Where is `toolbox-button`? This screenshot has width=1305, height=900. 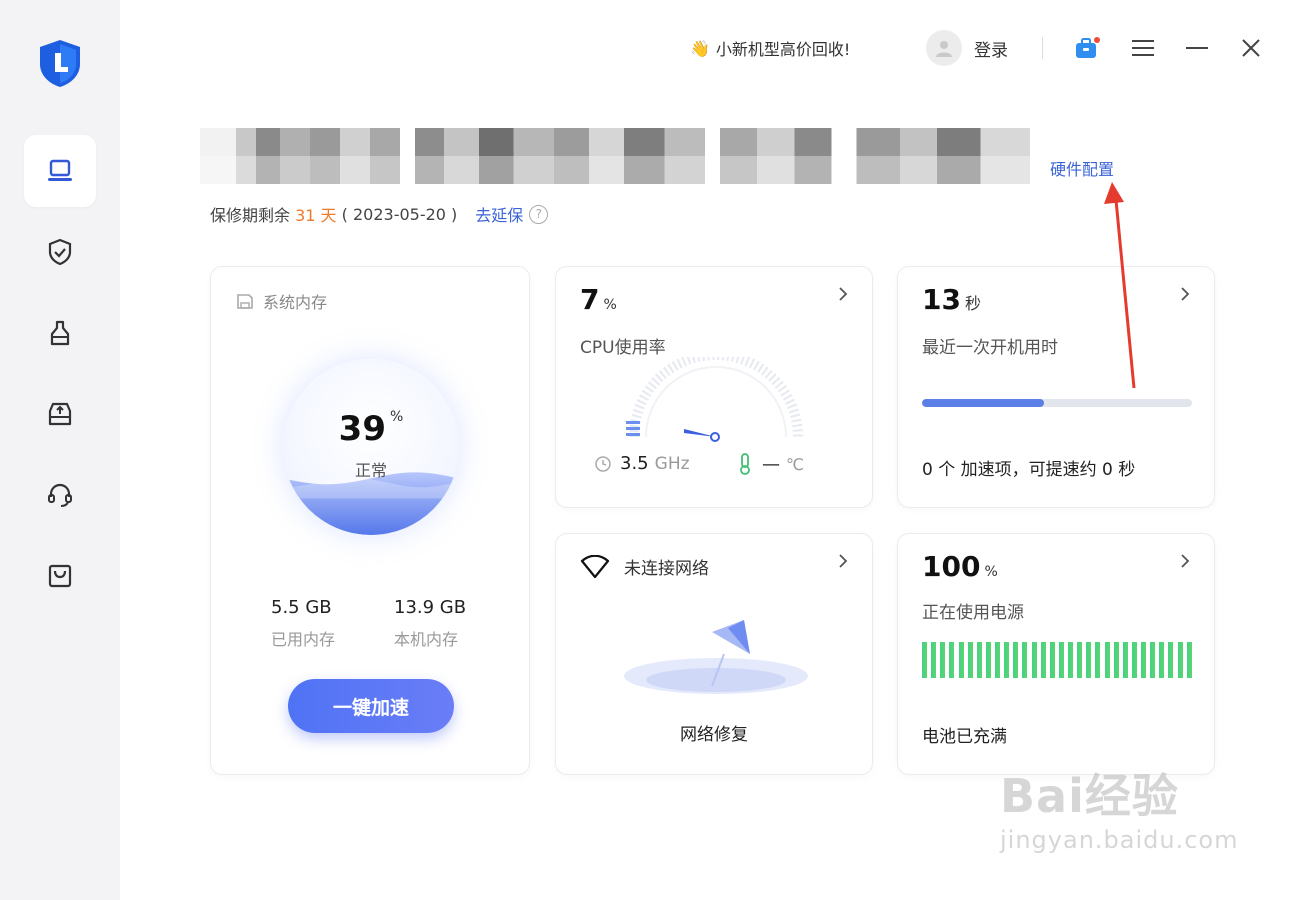
toolbox-button is located at coordinates (1087, 48).